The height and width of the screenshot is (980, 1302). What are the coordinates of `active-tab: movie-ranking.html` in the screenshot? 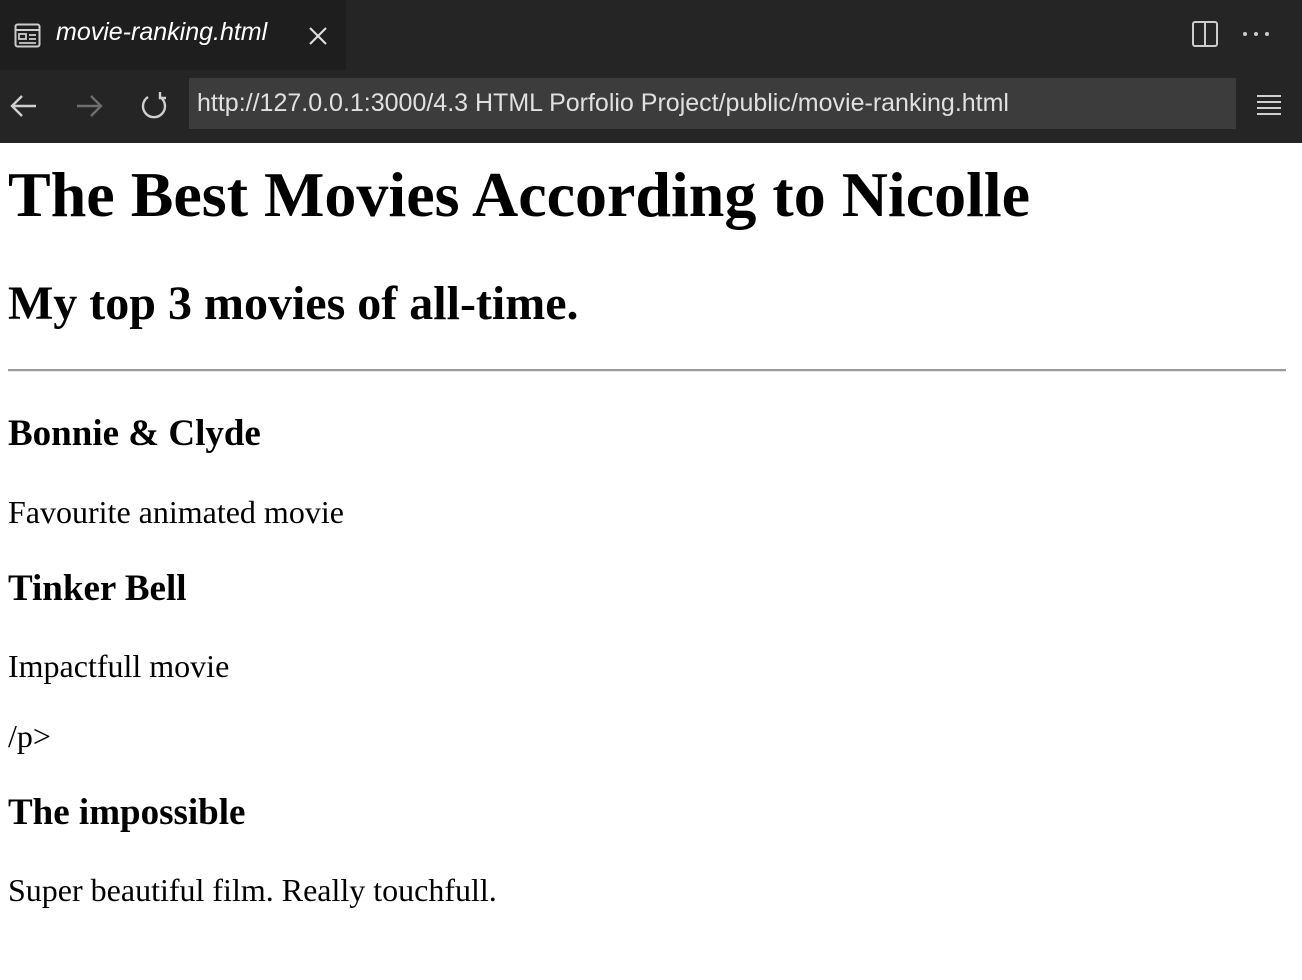 It's located at (173, 35).